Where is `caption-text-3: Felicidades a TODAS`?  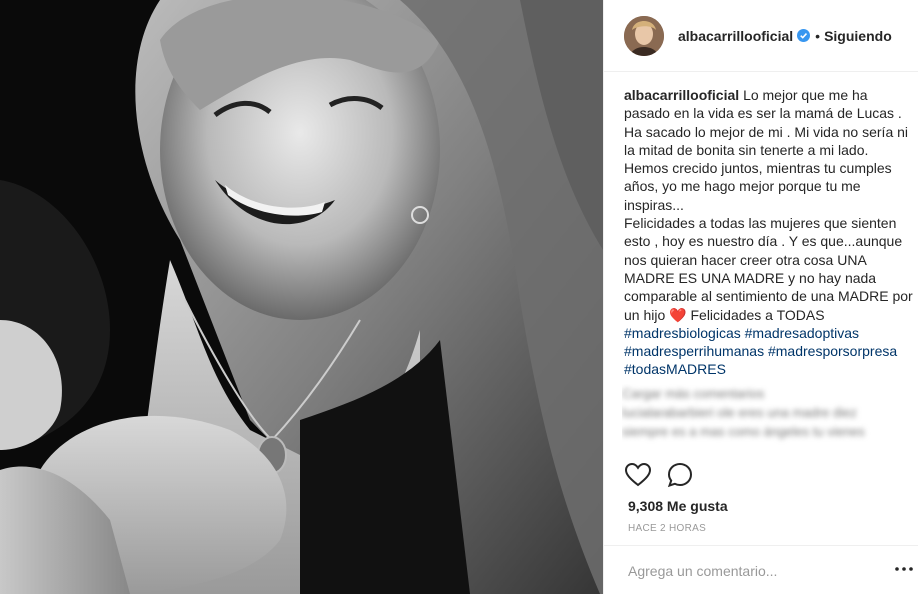
caption-text-3: Felicidades a TODAS is located at coordinates (755, 314).